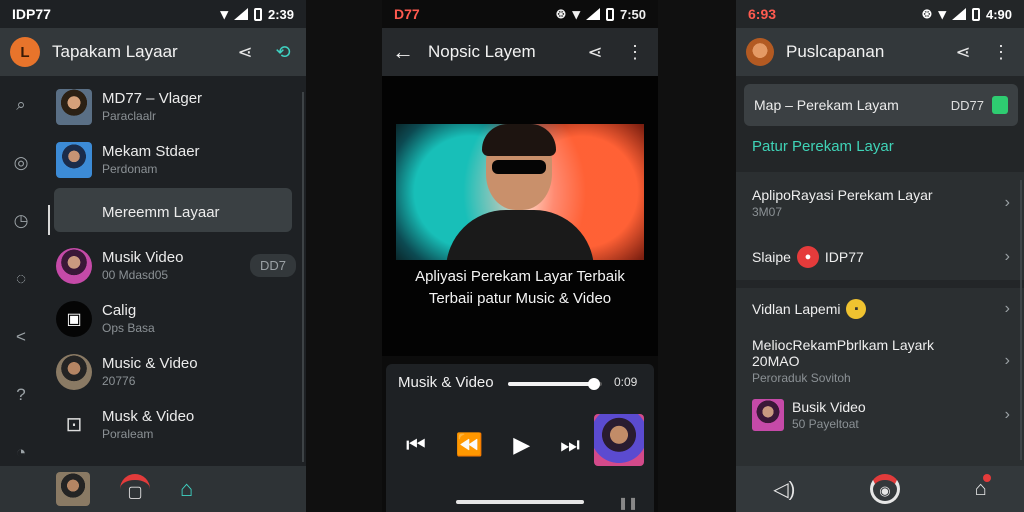 This screenshot has width=1024, height=512. What do you see at coordinates (150, 363) in the screenshot?
I see `list-item-title: Music & Video` at bounding box center [150, 363].